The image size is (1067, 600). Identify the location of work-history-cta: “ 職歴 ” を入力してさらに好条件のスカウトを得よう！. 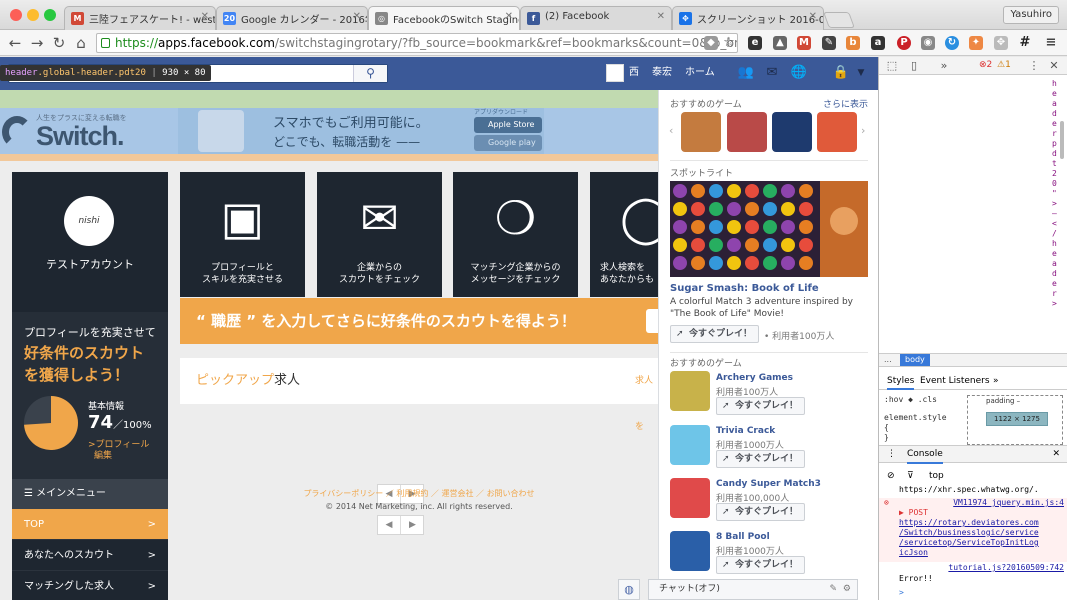
(419, 321).